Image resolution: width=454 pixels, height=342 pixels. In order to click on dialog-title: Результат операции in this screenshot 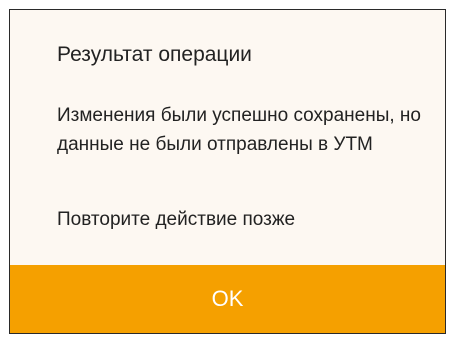, I will do `click(154, 54)`.